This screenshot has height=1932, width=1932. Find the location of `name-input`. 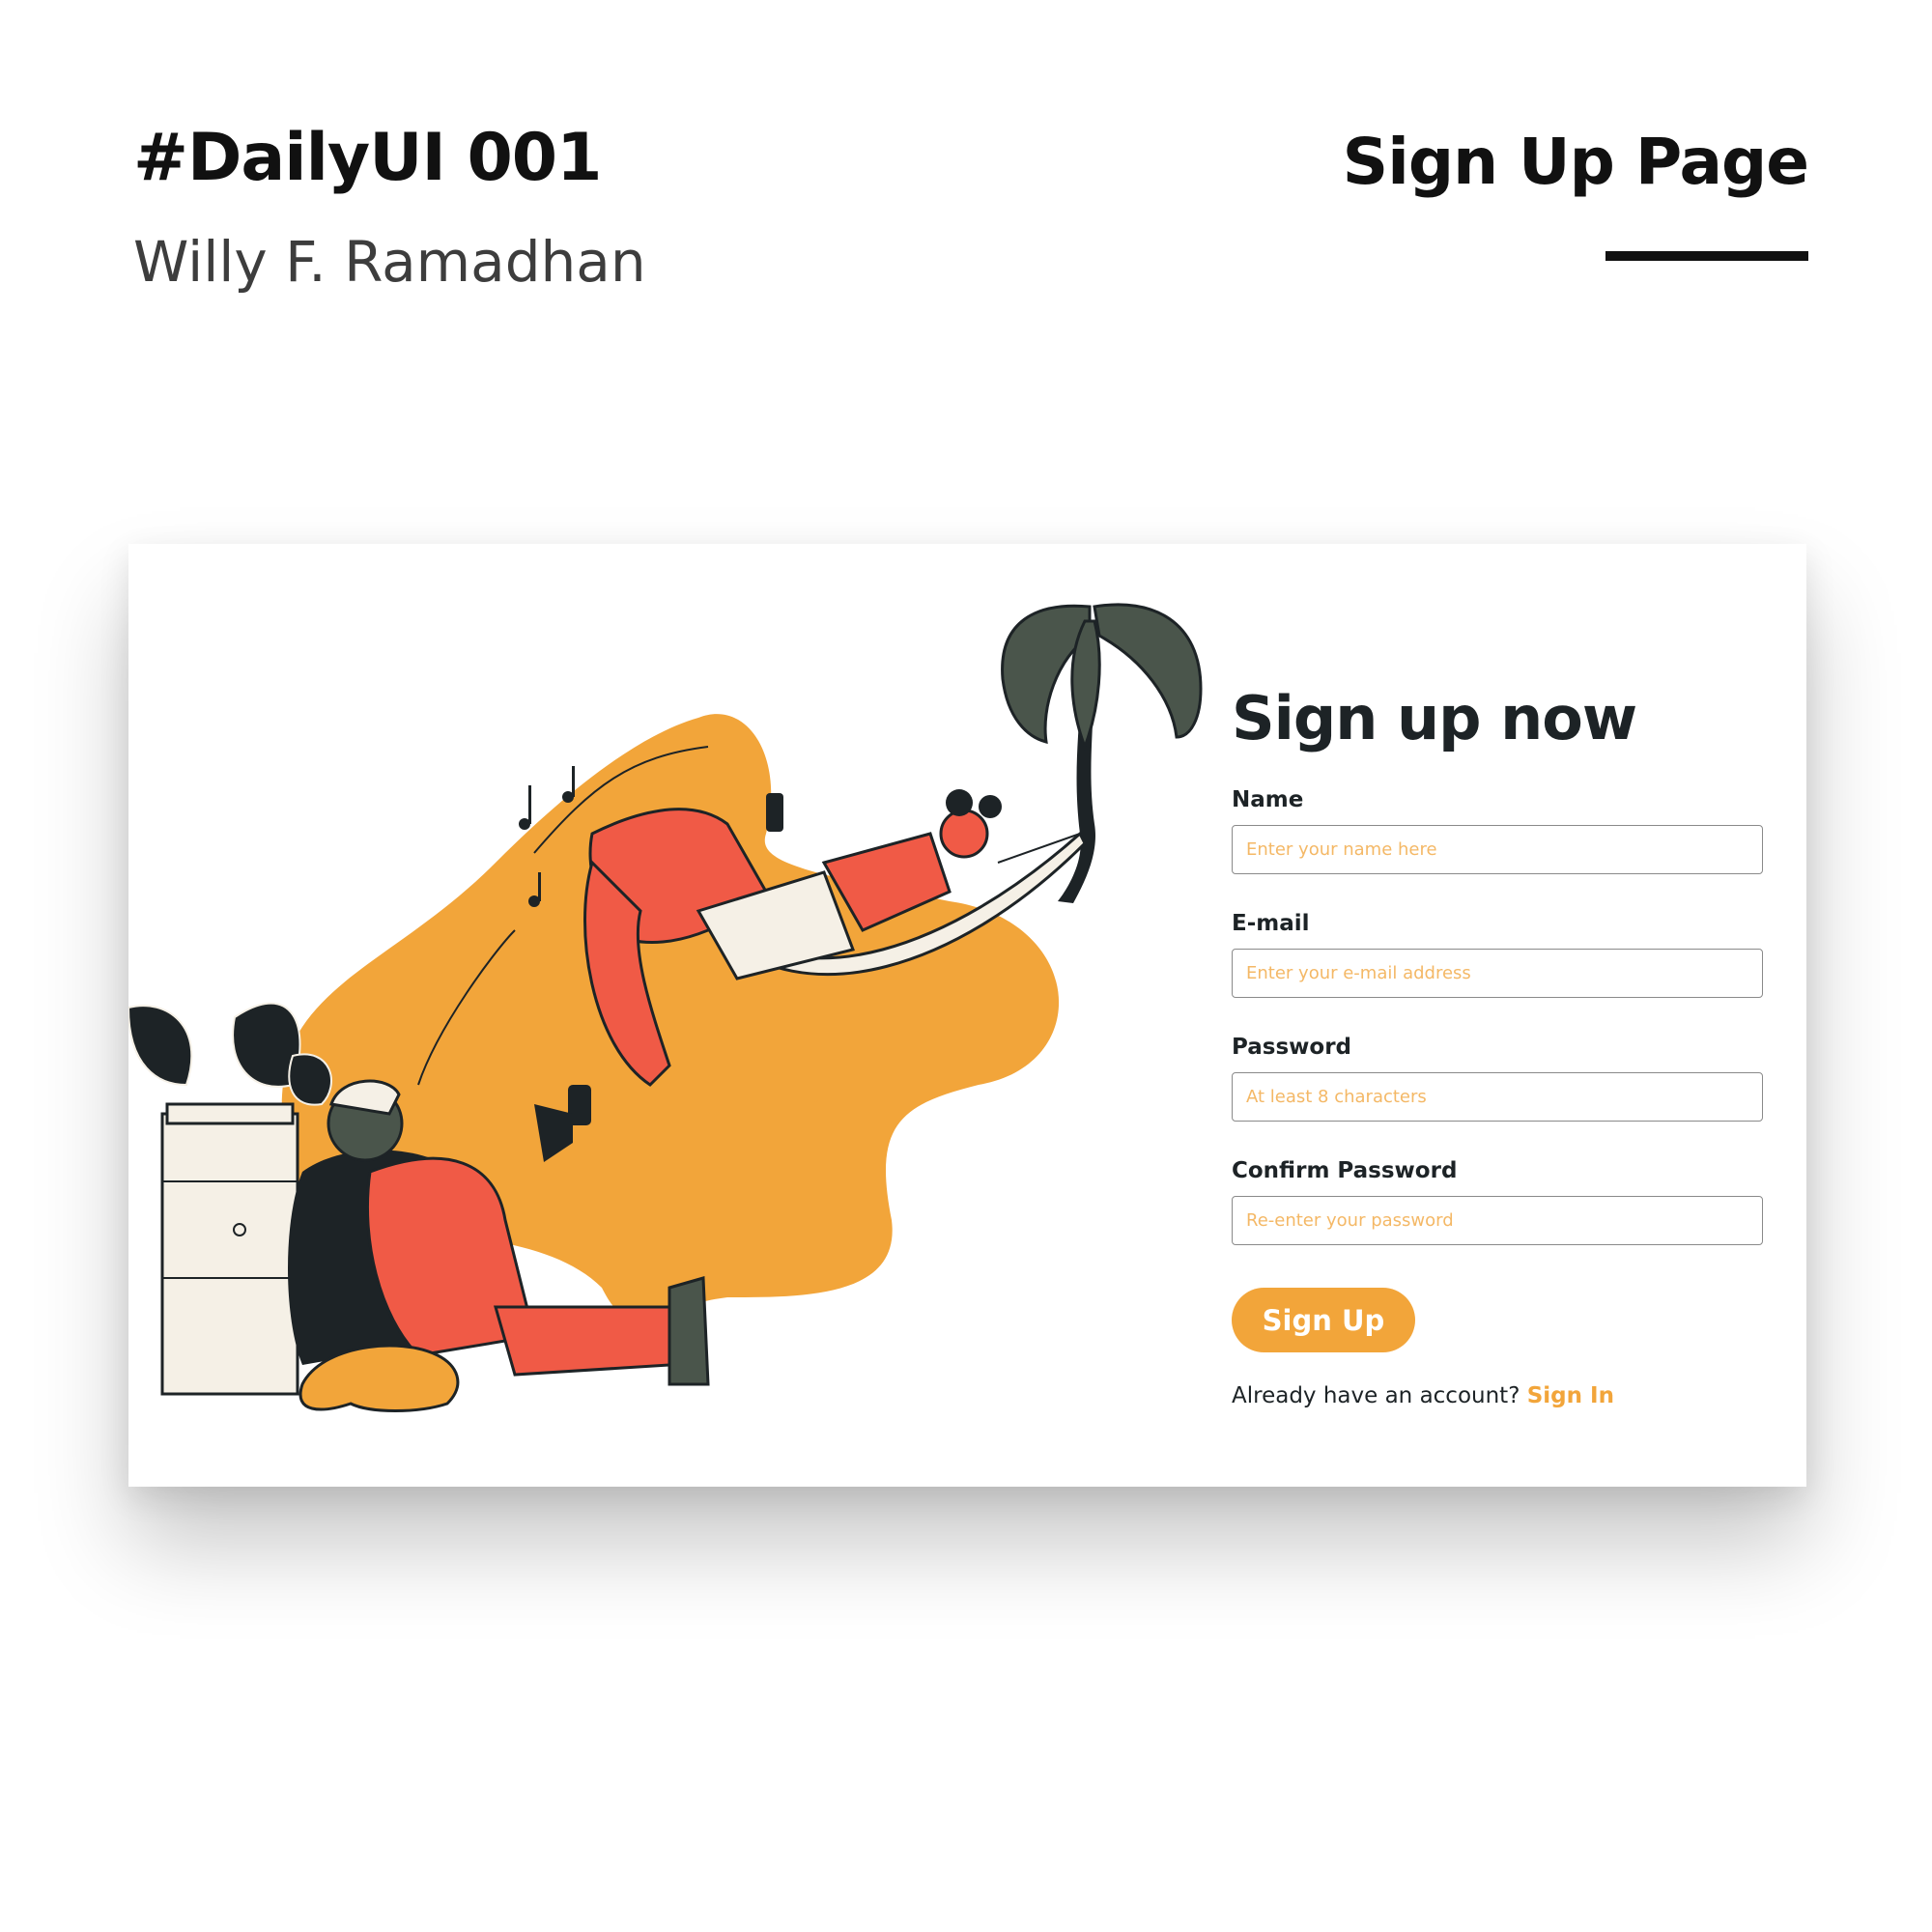

name-input is located at coordinates (1497, 849).